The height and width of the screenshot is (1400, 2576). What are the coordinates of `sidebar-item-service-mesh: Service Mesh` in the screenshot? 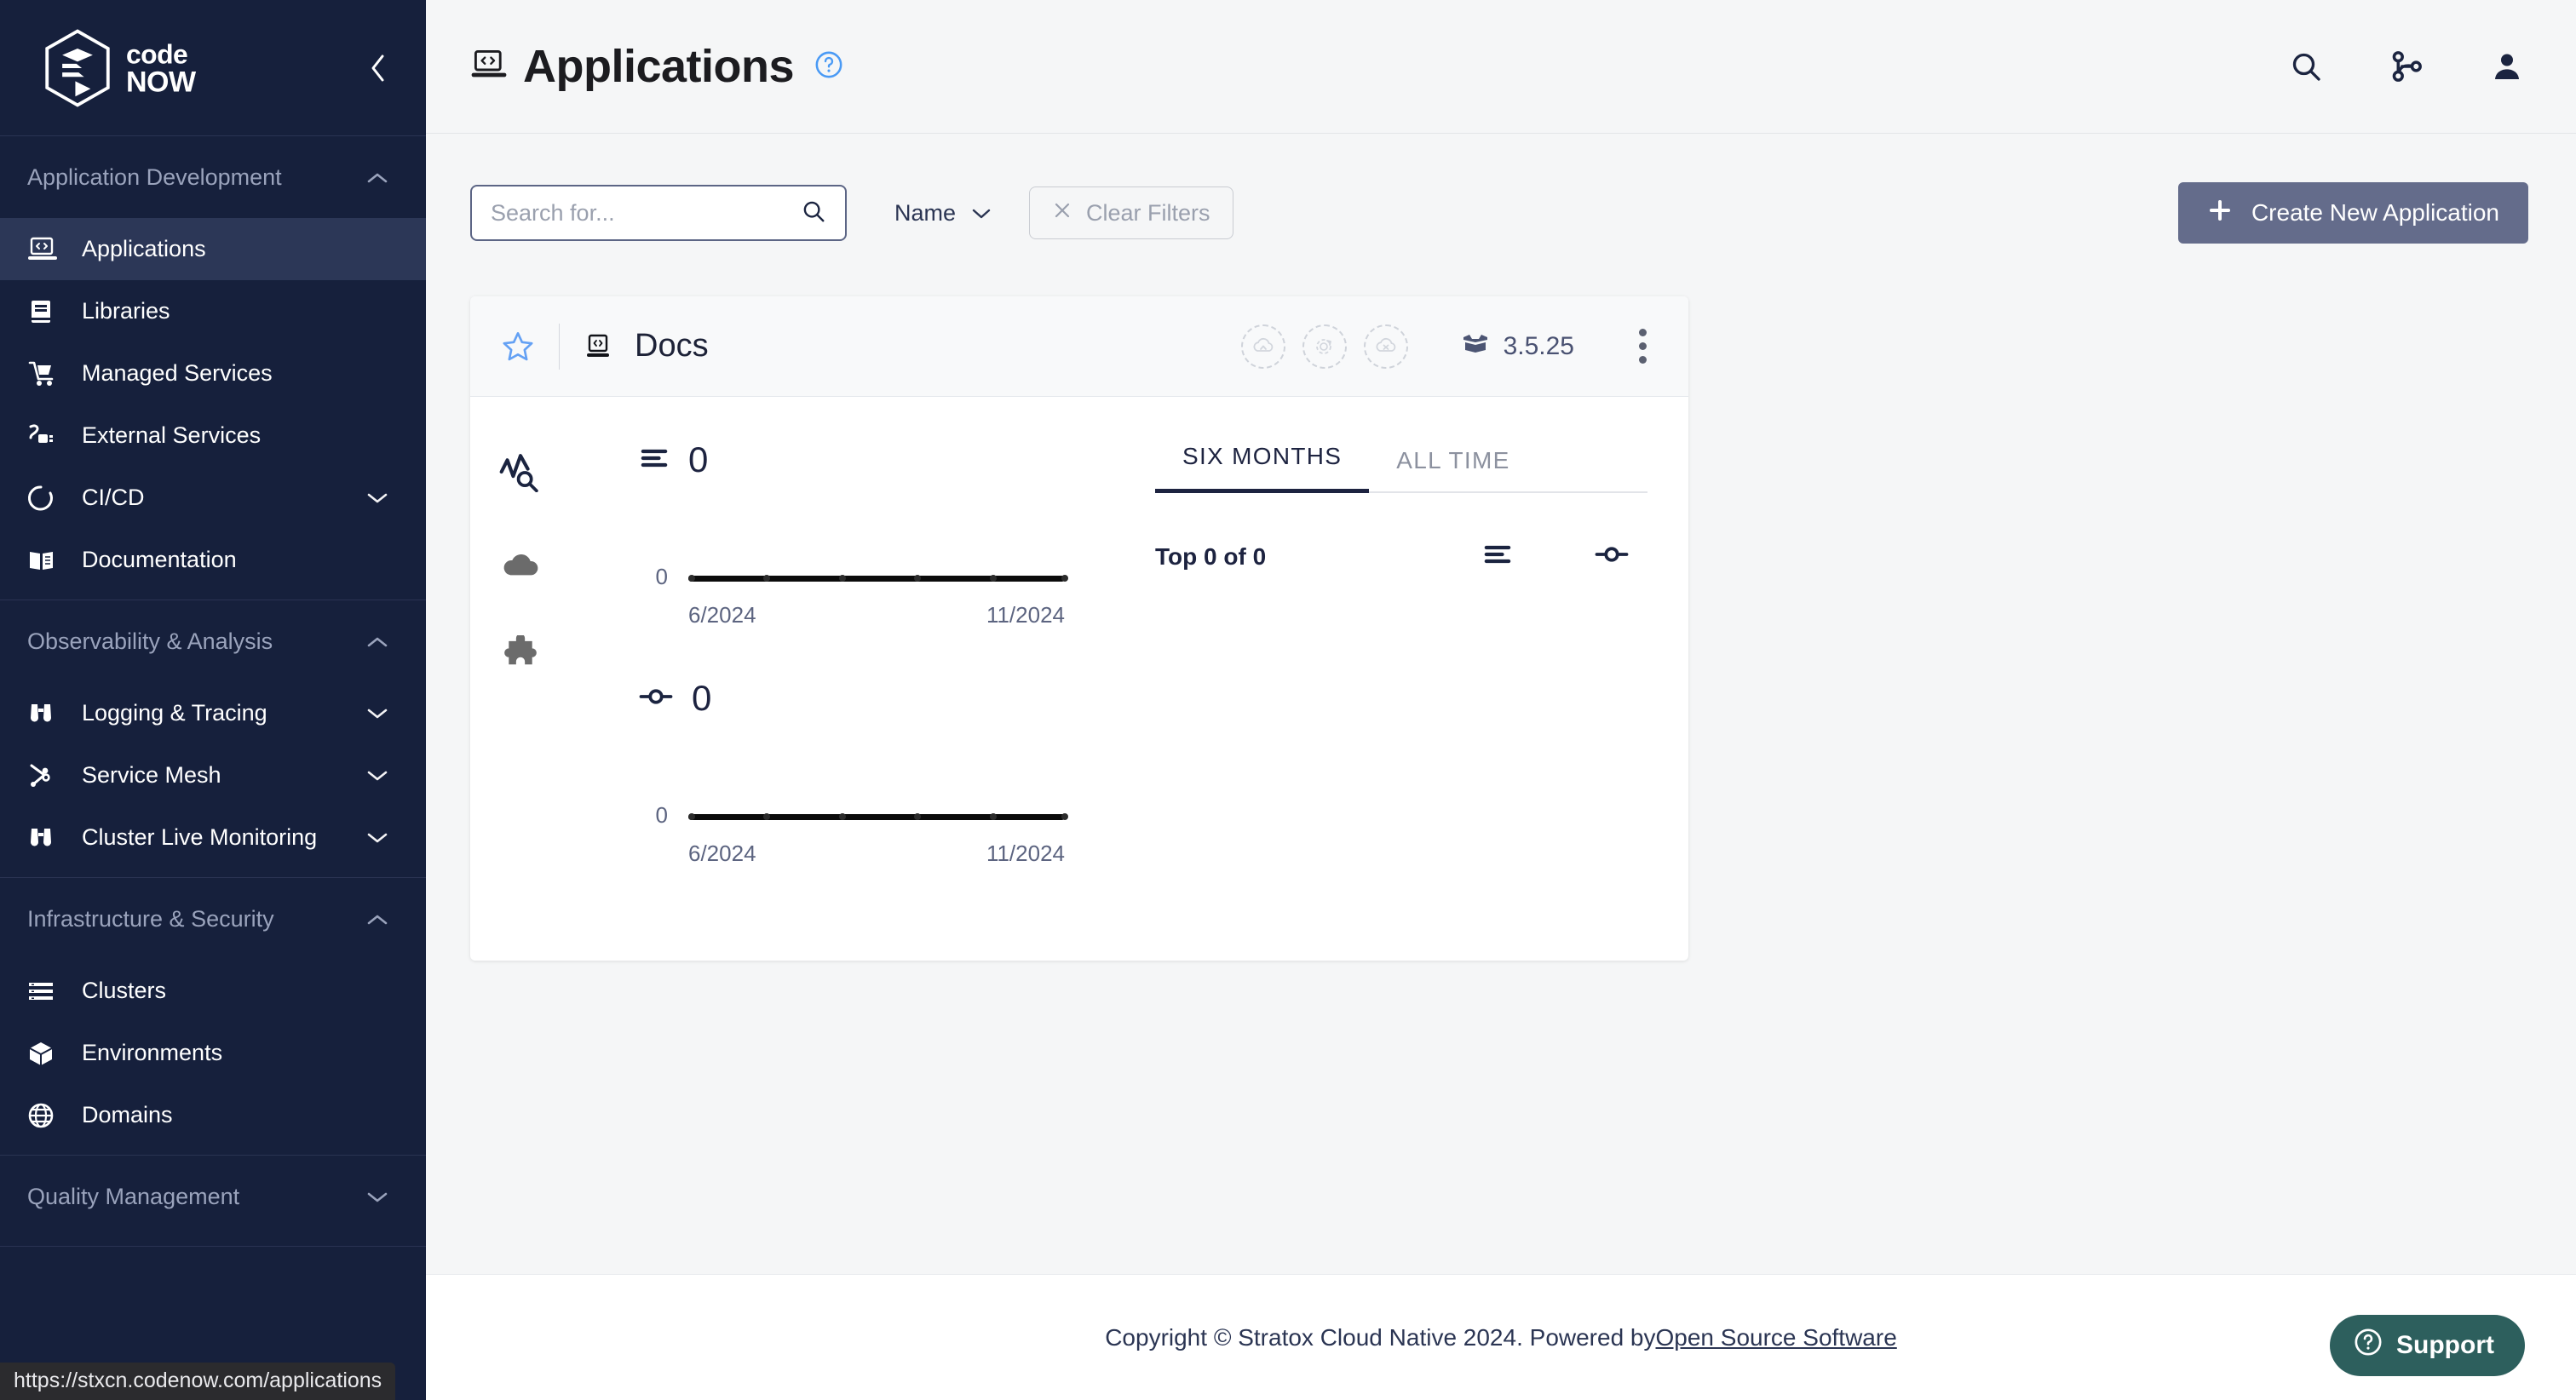 It's located at (213, 775).